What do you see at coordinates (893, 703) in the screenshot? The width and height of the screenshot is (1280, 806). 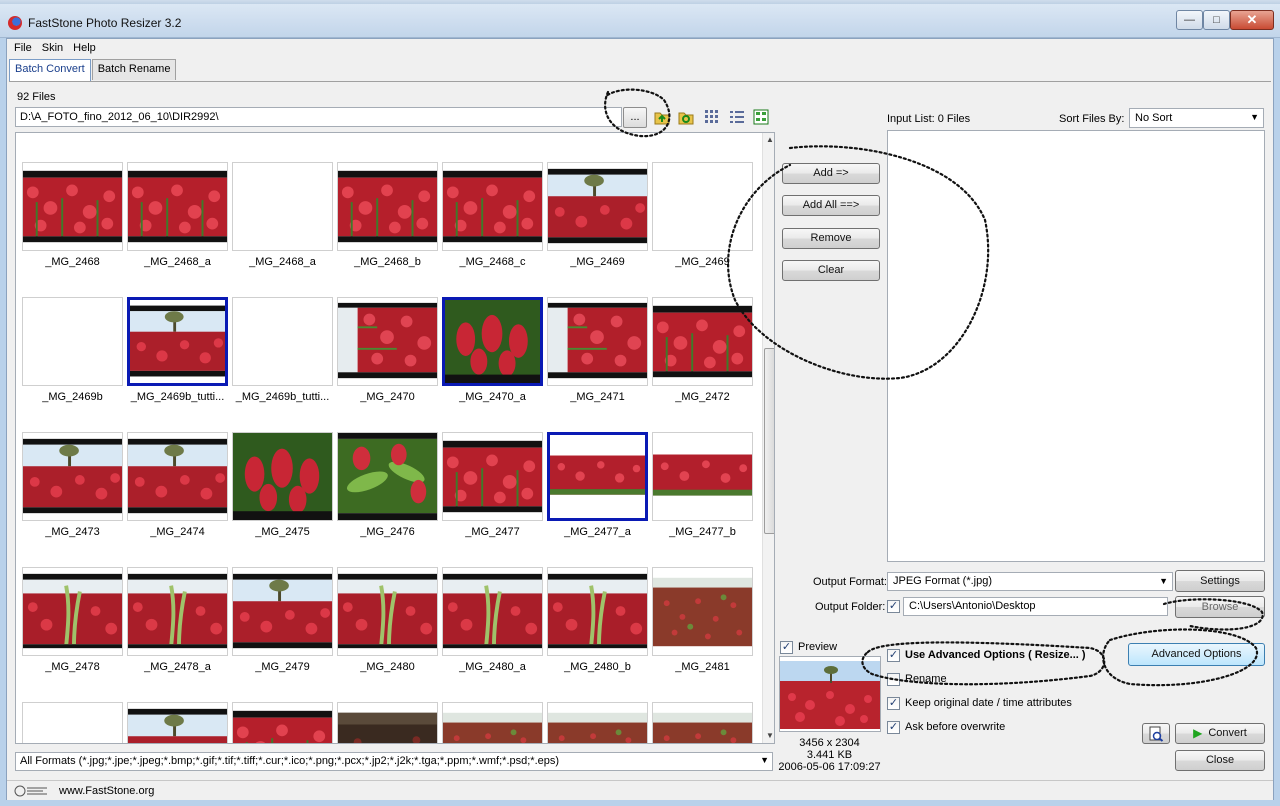 I see `keep-date-checkbox: ✓` at bounding box center [893, 703].